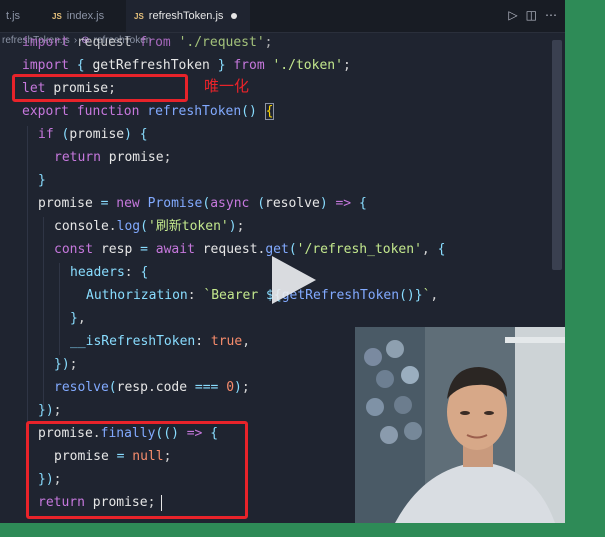 This screenshot has width=605, height=537. What do you see at coordinates (149, 226) in the screenshot?
I see `code-line: console.log('刷新token');` at bounding box center [149, 226].